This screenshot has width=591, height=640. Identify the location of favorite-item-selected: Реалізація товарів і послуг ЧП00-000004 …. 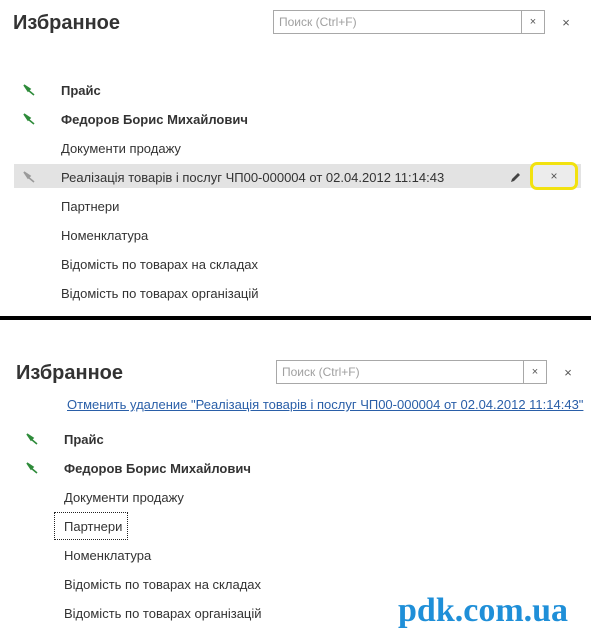
(252, 177).